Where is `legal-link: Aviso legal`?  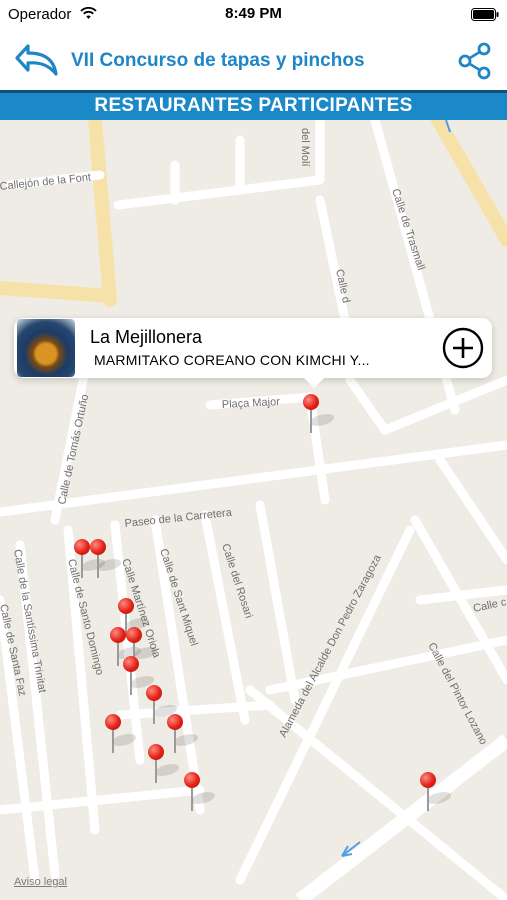 legal-link: Aviso legal is located at coordinates (40, 882).